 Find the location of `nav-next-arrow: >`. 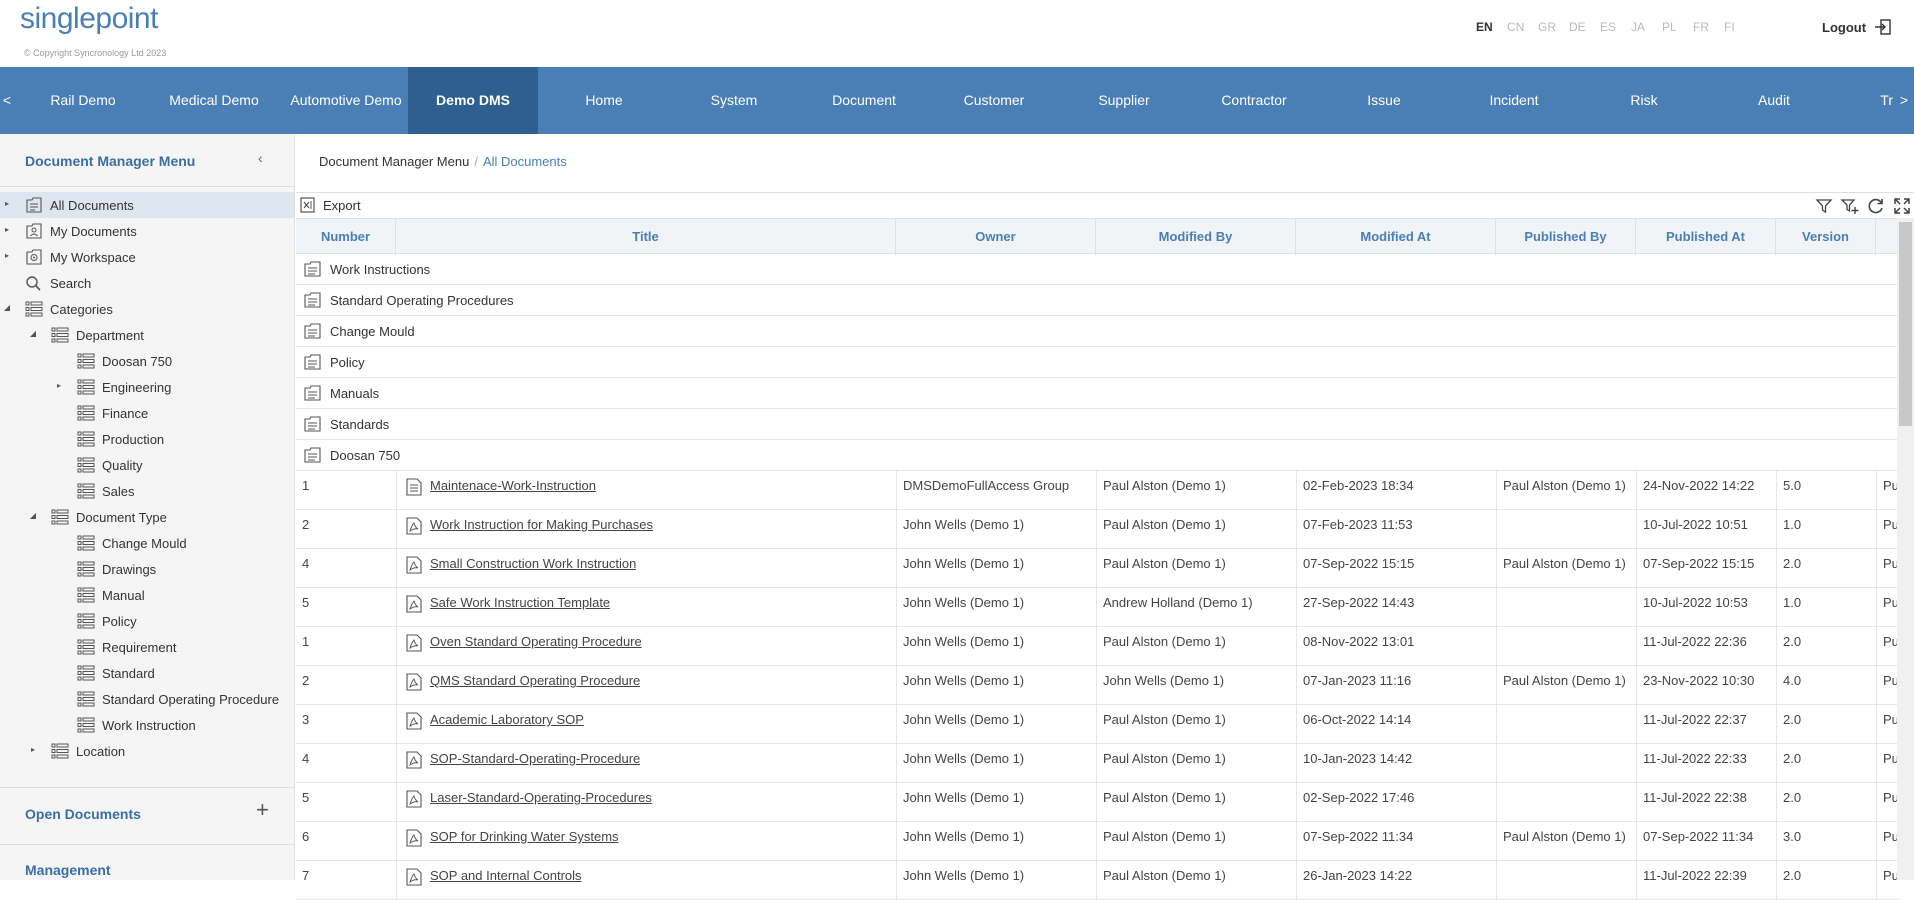

nav-next-arrow: > is located at coordinates (1904, 100).